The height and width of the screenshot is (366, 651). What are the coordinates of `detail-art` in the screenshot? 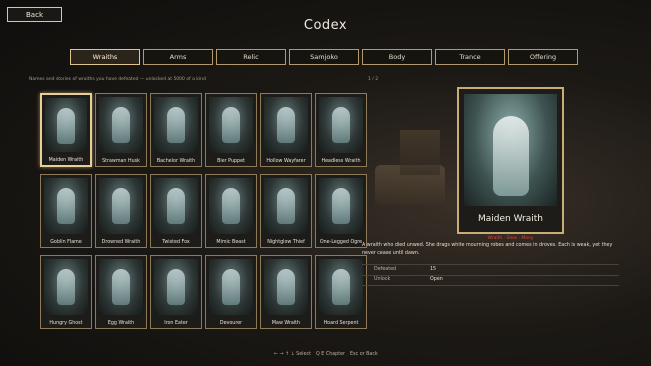 It's located at (510, 150).